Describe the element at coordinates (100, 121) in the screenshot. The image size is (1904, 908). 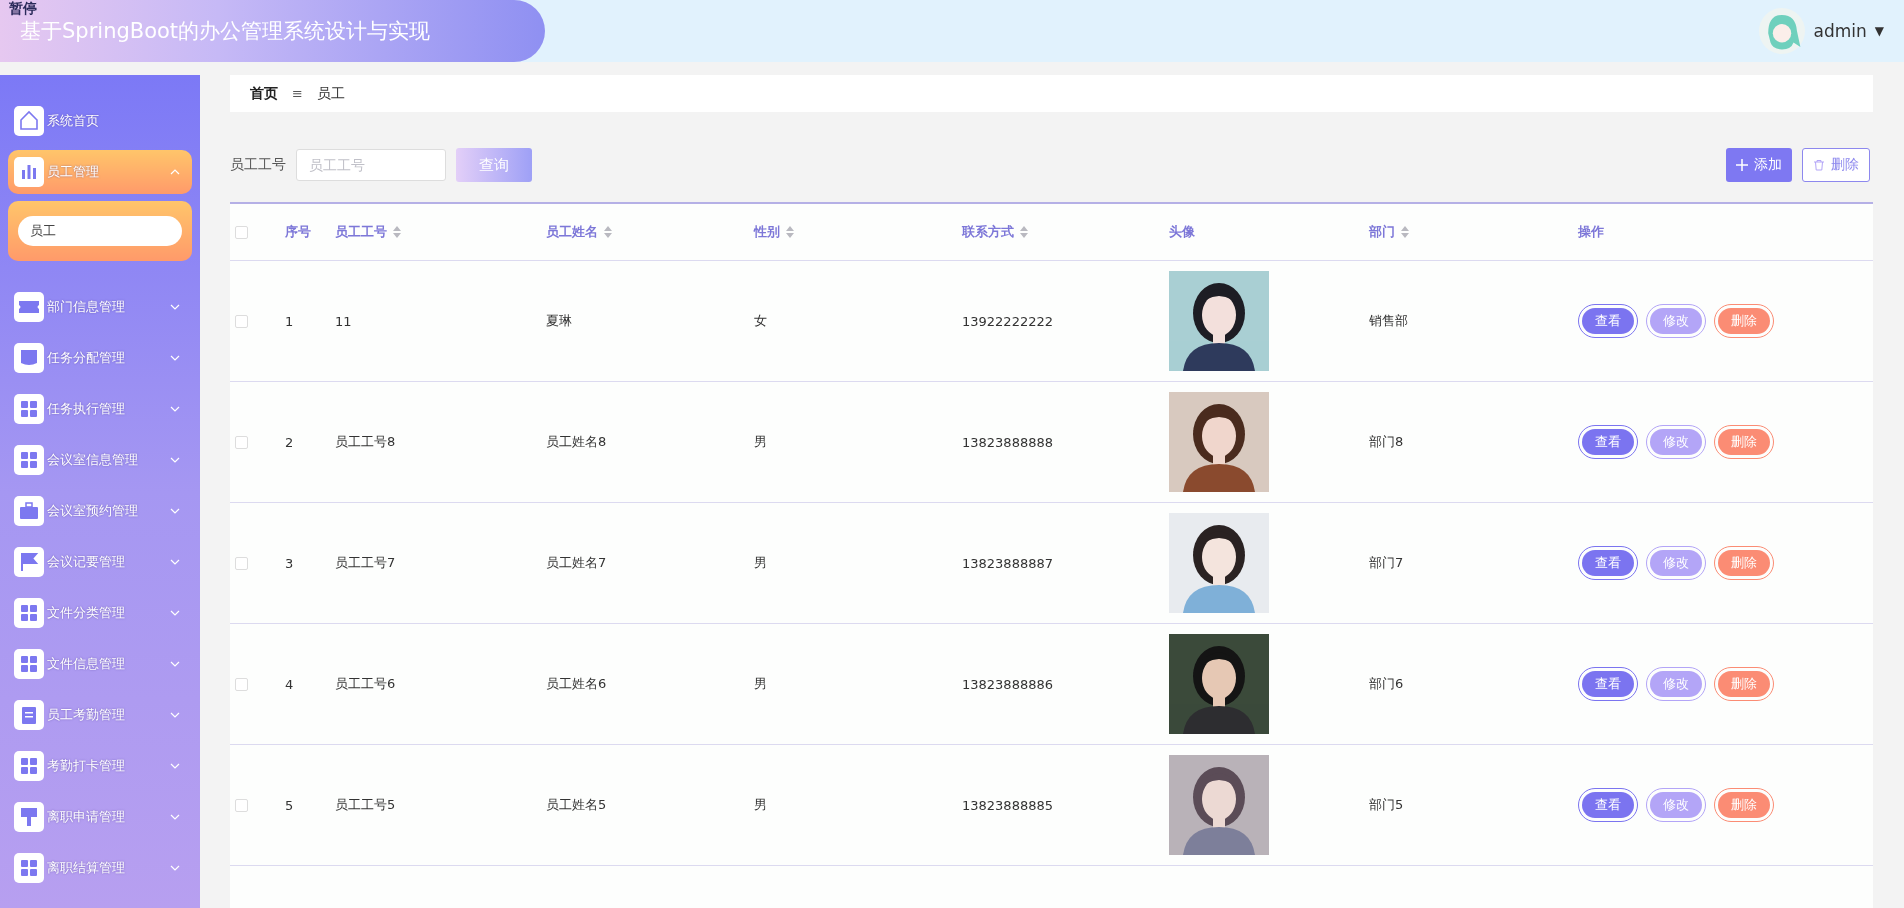
I see `sidebar-item: 系统首页` at that location.